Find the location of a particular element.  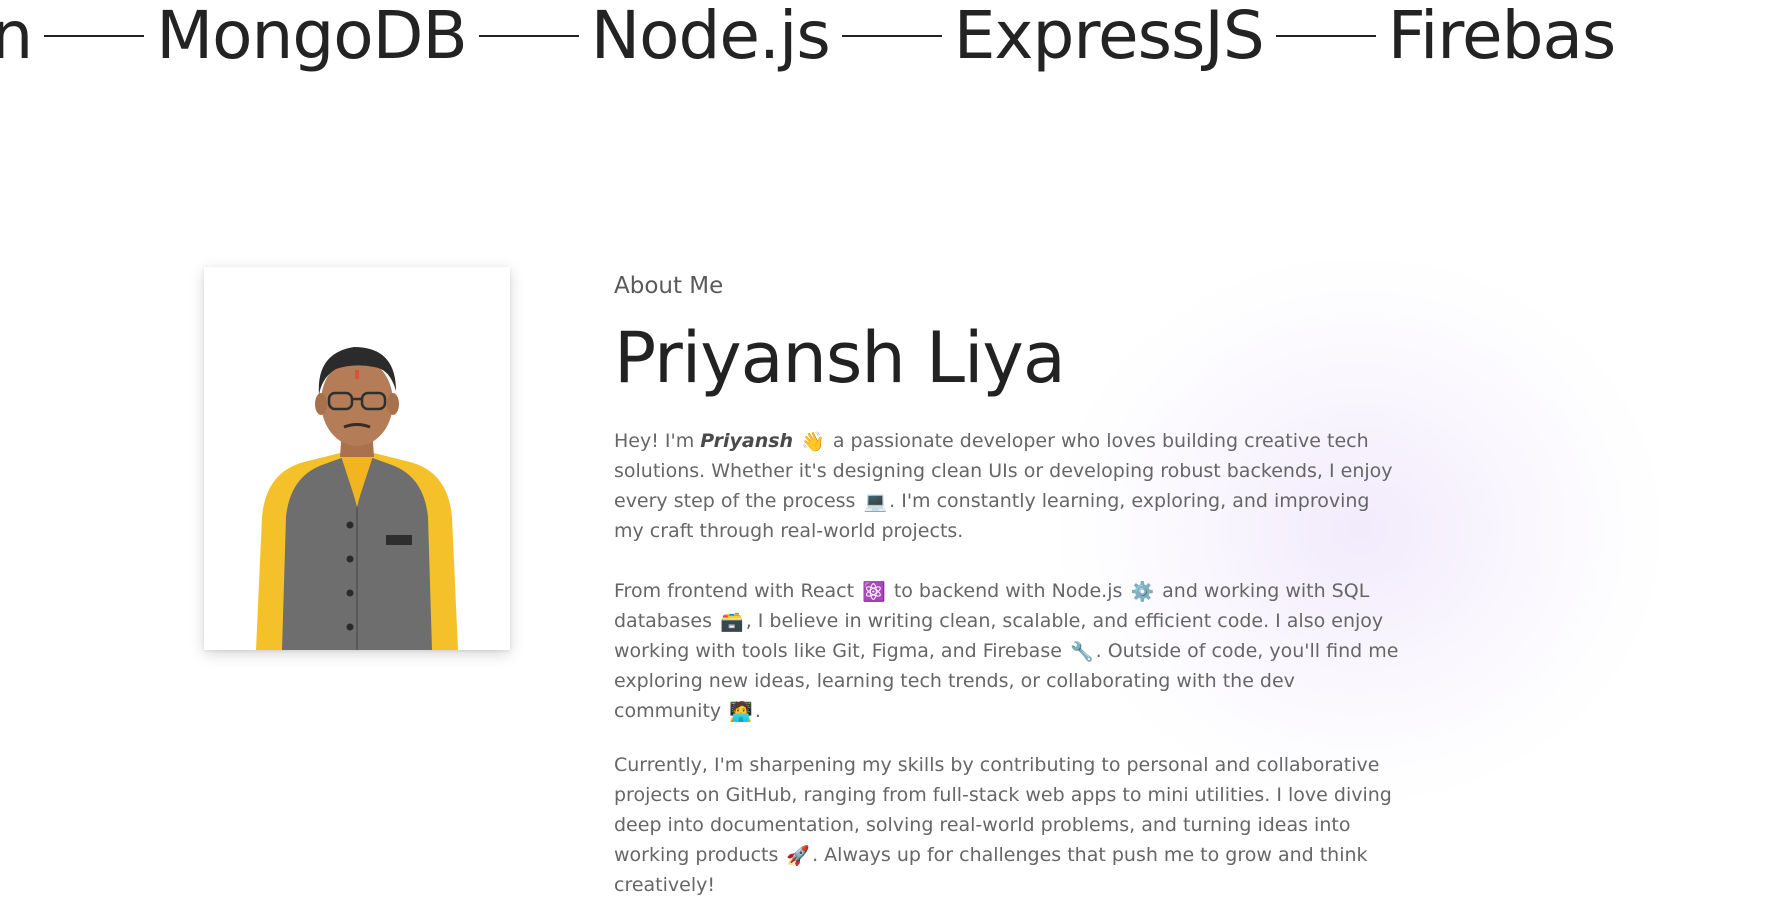

marquee-track: on MongoDB Node.js ExpressJS Firebas is located at coordinates (808, 43).